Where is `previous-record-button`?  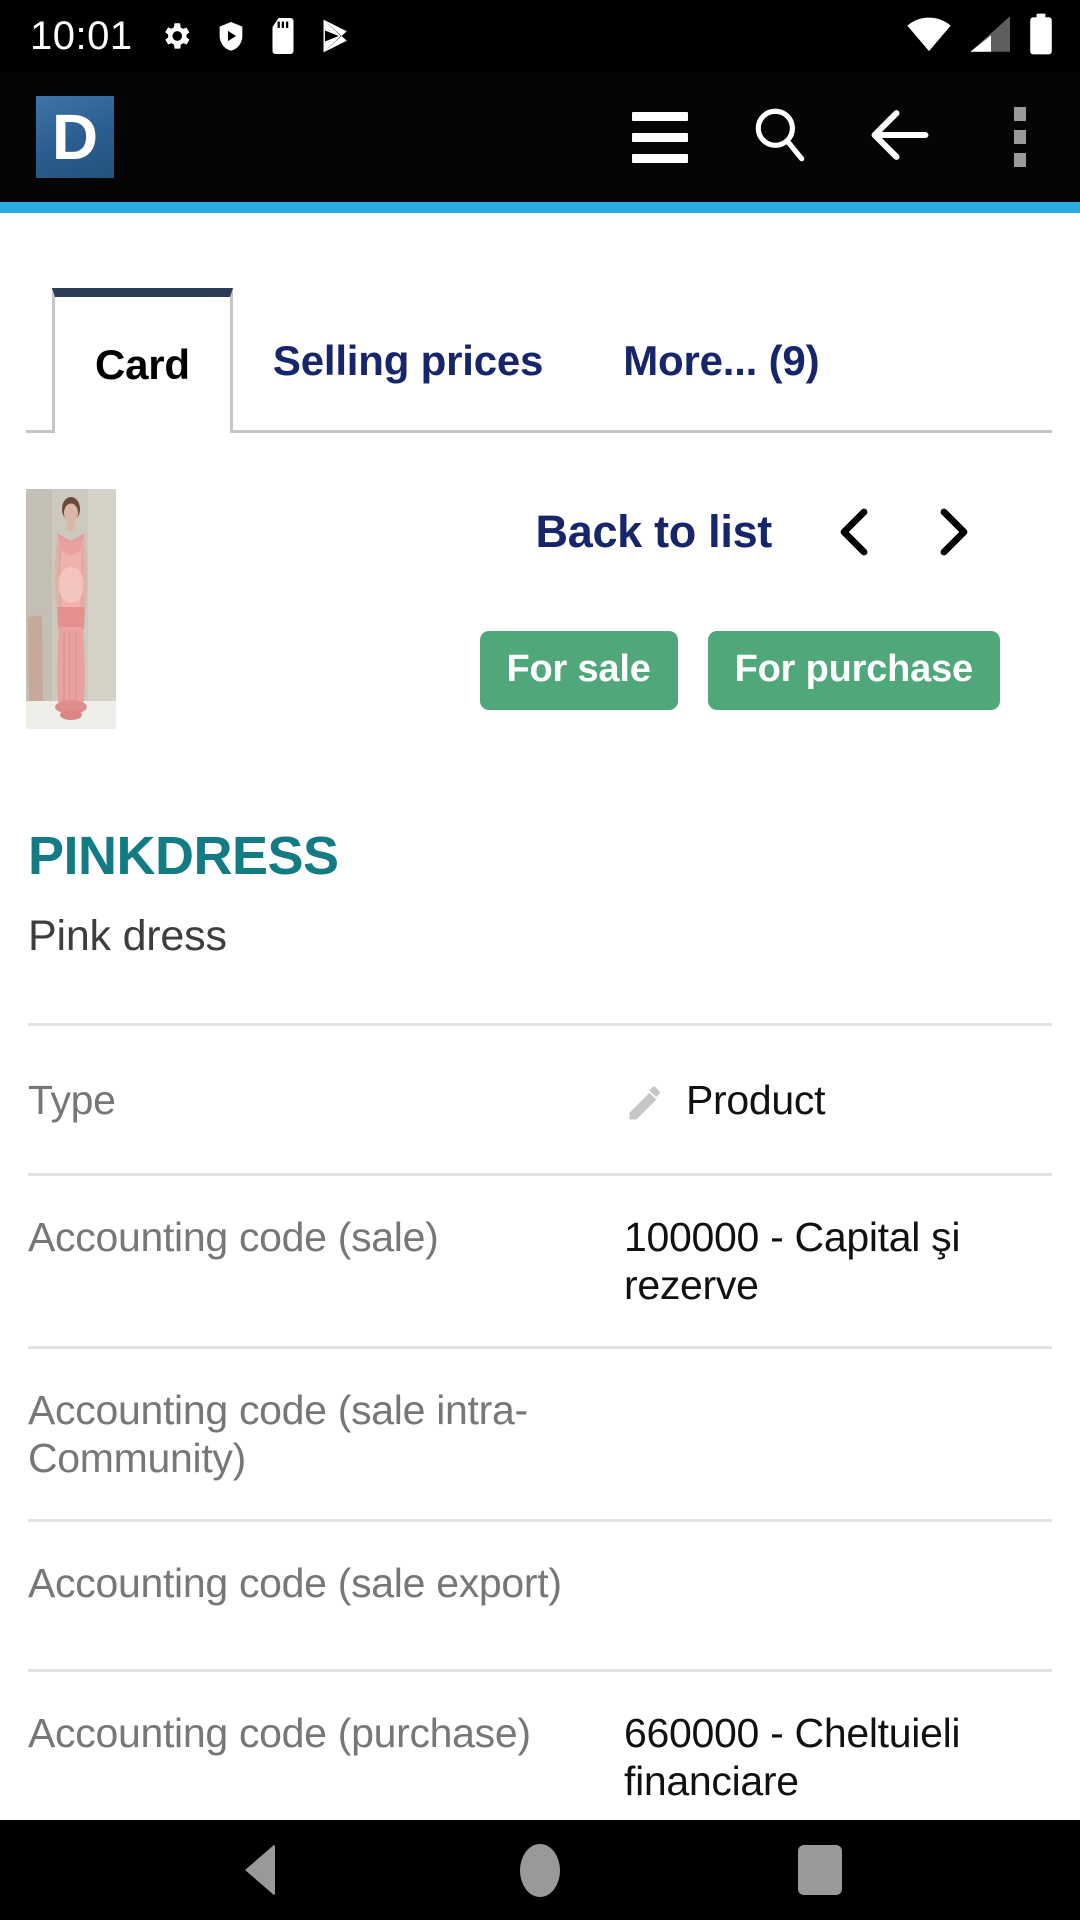 previous-record-button is located at coordinates (856, 532).